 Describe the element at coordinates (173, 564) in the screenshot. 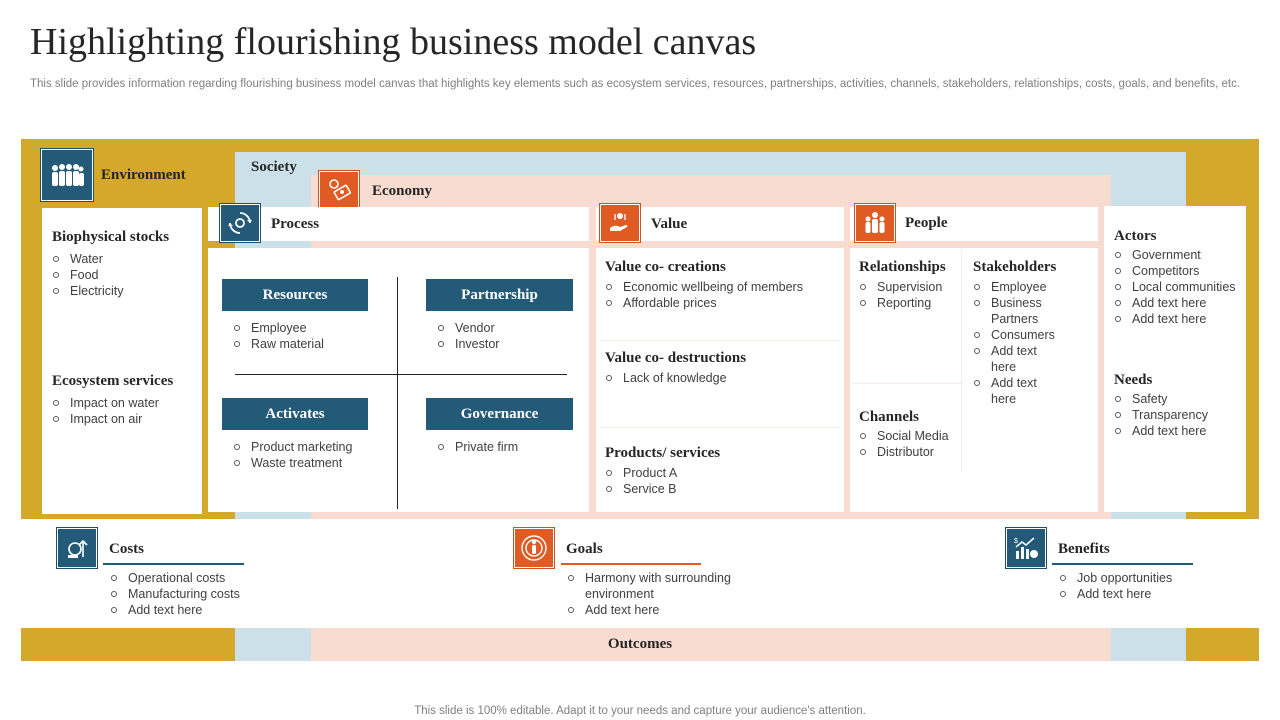

I see `costs-underline` at that location.